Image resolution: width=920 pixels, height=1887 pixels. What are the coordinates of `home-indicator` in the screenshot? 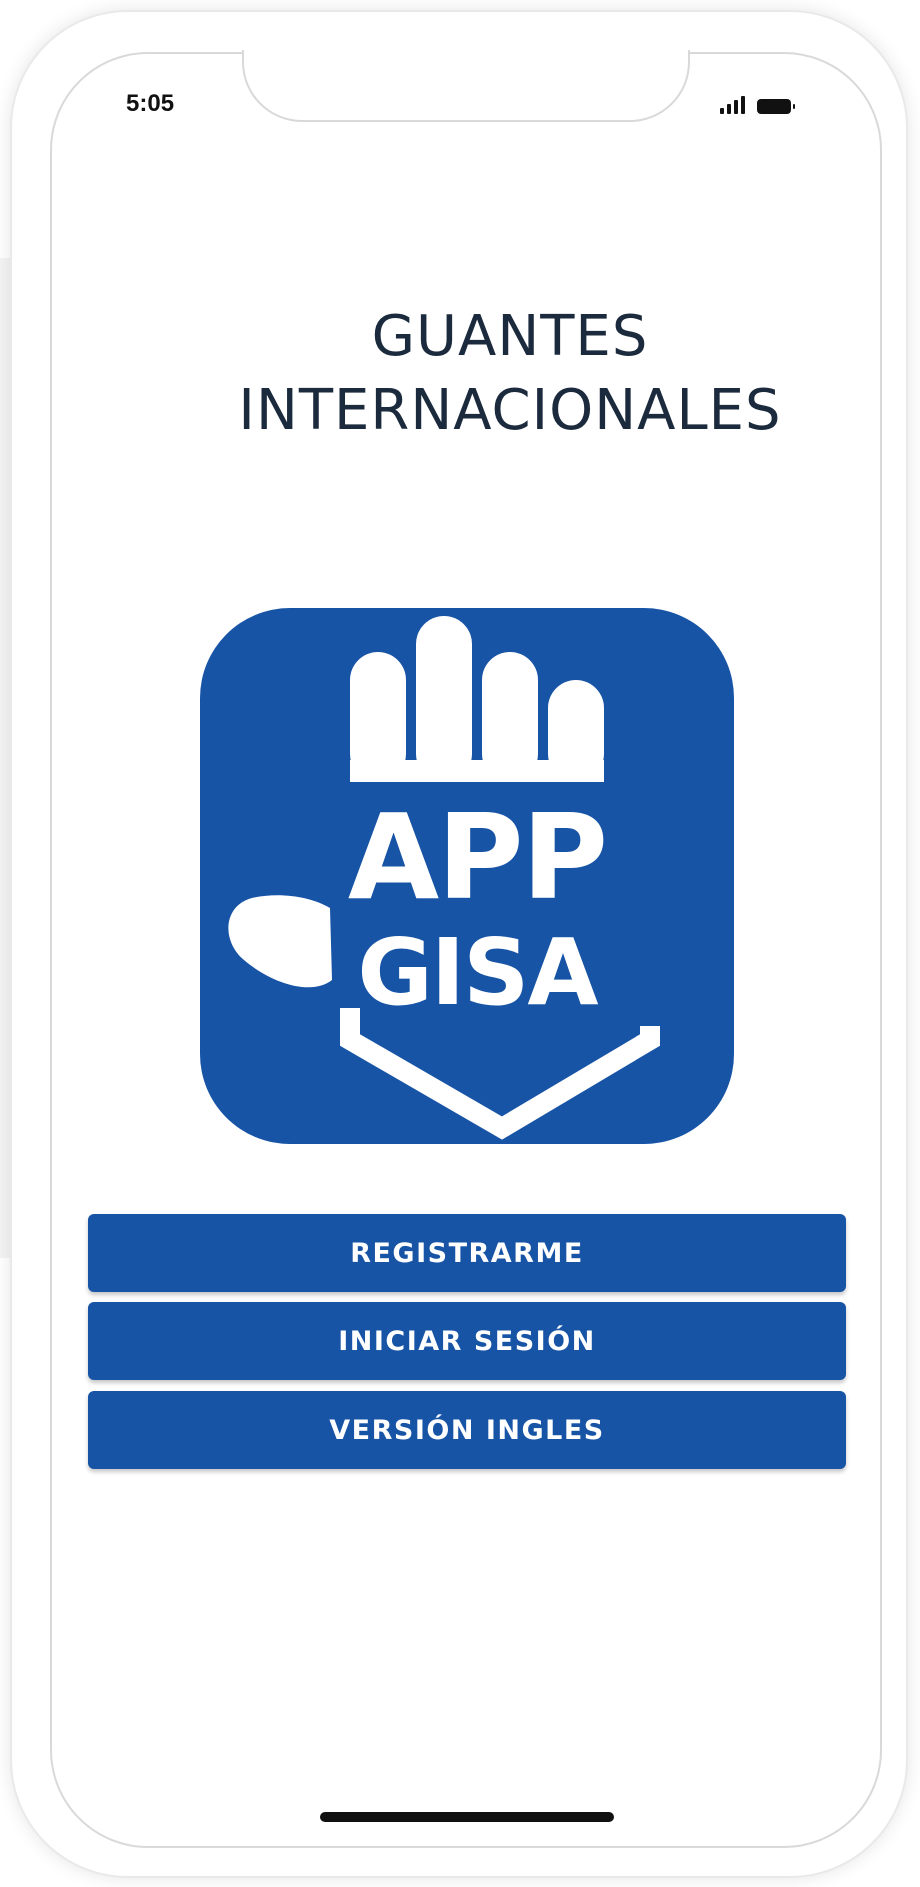 It's located at (467, 1817).